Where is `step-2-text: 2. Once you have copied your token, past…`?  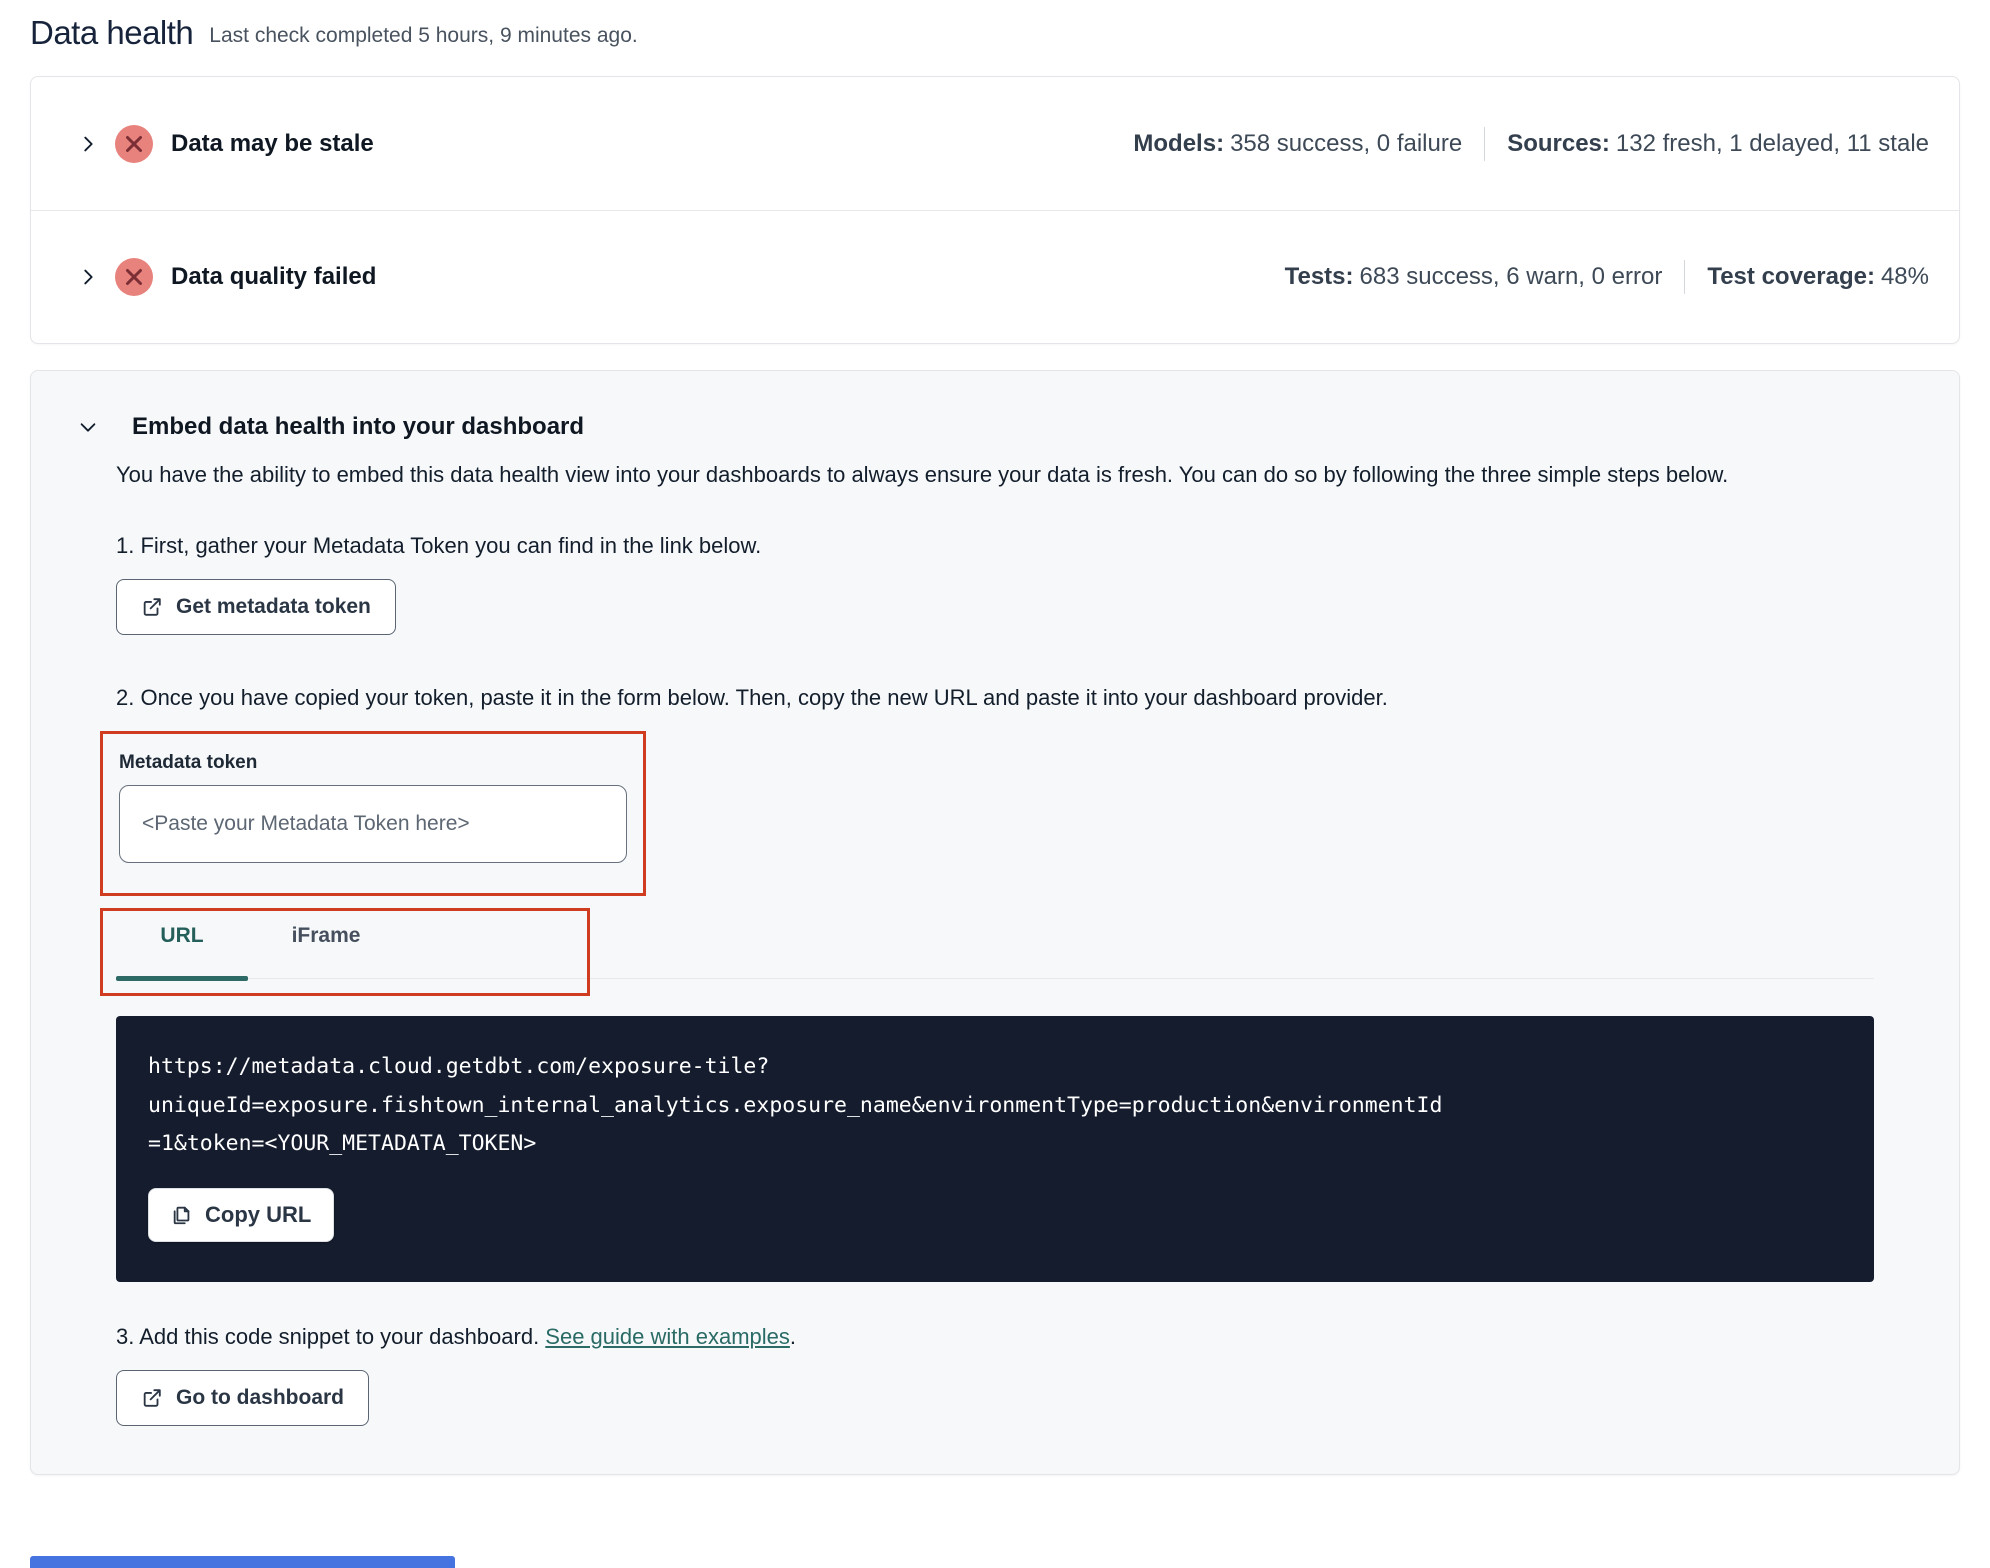
step-2-text: 2. Once you have copied your token, past… is located at coordinates (752, 697).